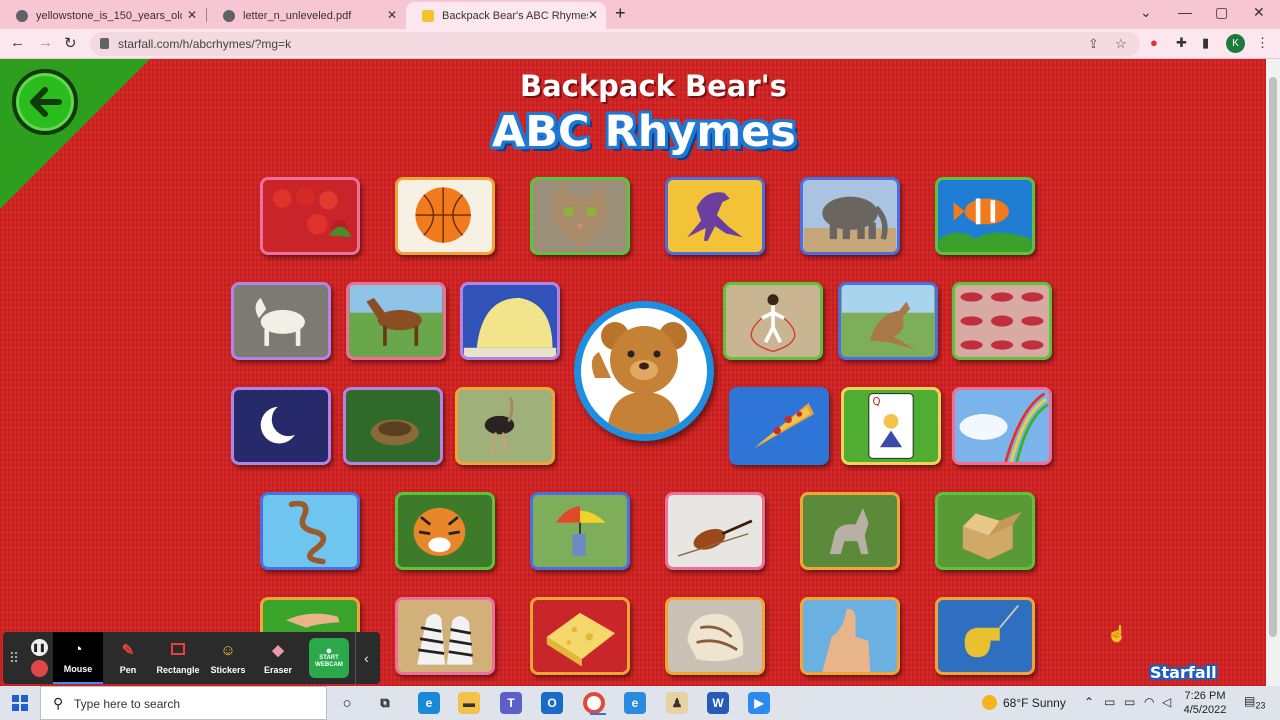 The width and height of the screenshot is (1280, 720). What do you see at coordinates (877, 402) in the screenshot?
I see `svg-text: Q` at bounding box center [877, 402].